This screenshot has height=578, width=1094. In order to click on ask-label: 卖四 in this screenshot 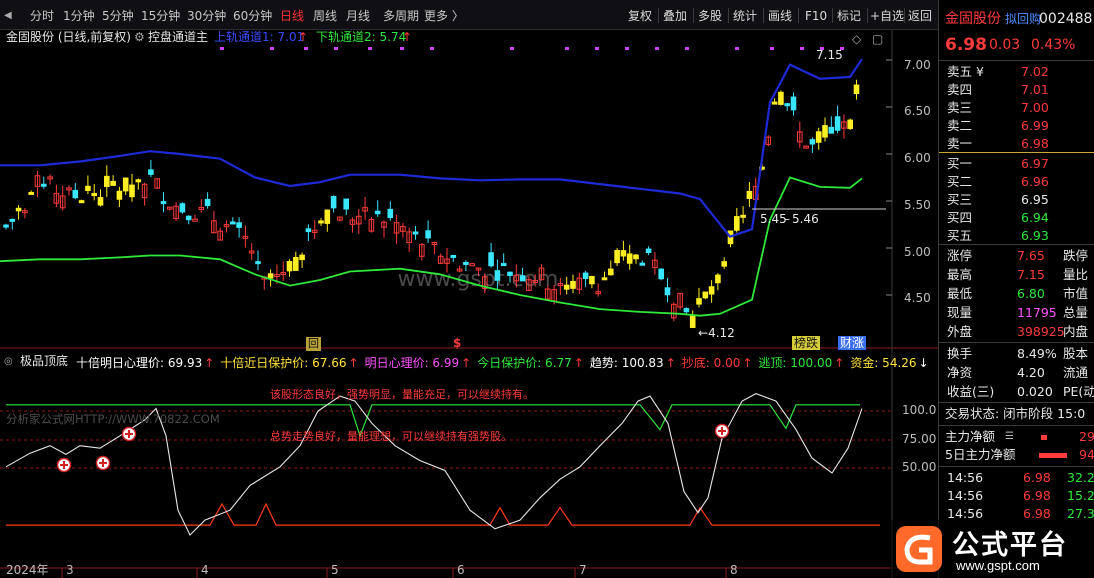, I will do `click(960, 89)`.